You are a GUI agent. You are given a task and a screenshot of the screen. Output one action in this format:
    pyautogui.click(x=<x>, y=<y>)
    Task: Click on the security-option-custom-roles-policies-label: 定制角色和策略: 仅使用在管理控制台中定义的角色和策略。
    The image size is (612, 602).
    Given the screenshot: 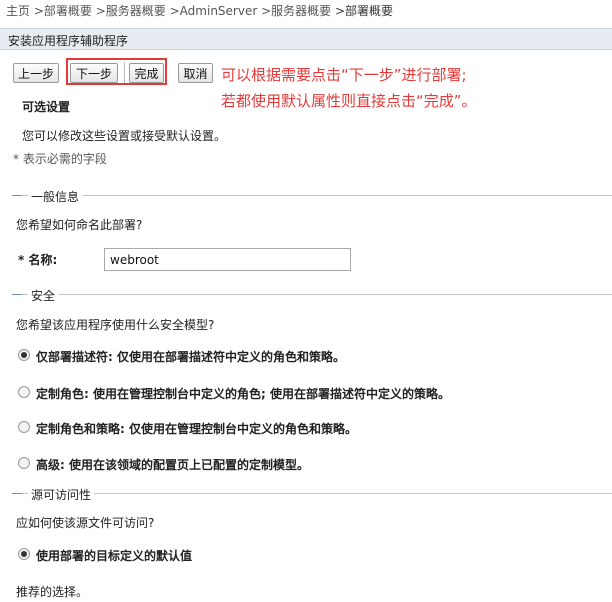 What is the action you would take?
    pyautogui.click(x=196, y=428)
    